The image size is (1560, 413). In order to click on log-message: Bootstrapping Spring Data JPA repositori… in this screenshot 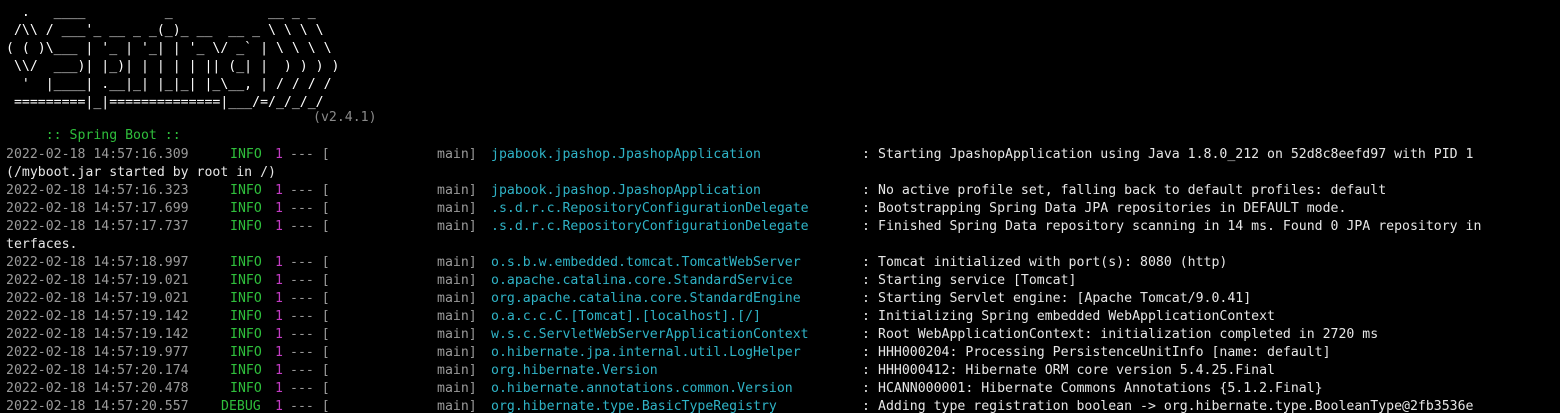, I will do `click(1112, 208)`.